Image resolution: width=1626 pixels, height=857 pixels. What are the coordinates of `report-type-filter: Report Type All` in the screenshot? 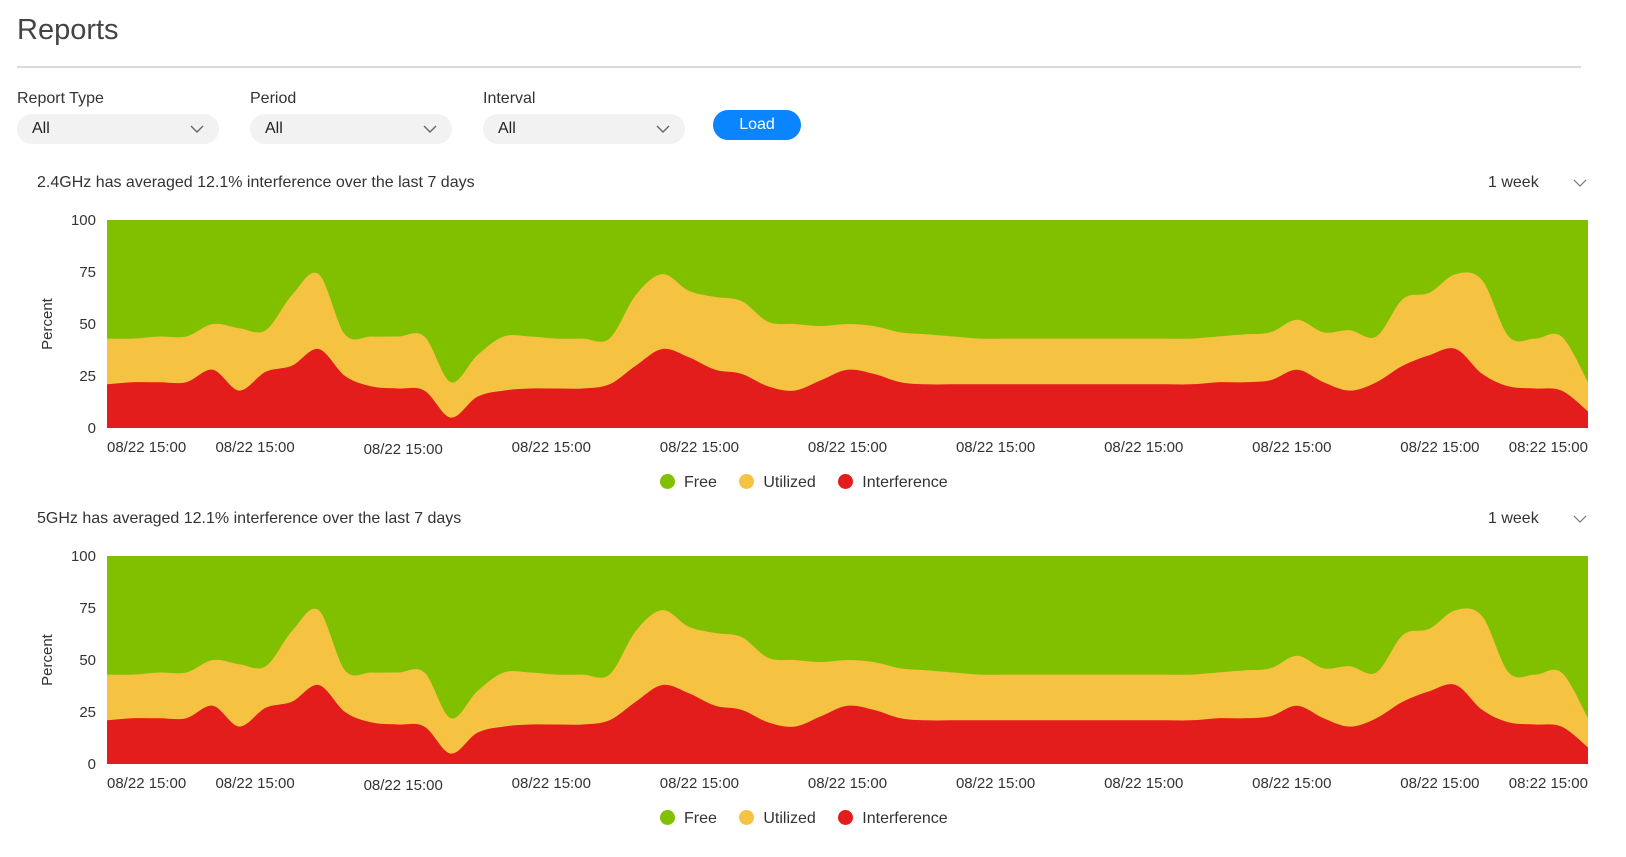 It's located at (118, 116).